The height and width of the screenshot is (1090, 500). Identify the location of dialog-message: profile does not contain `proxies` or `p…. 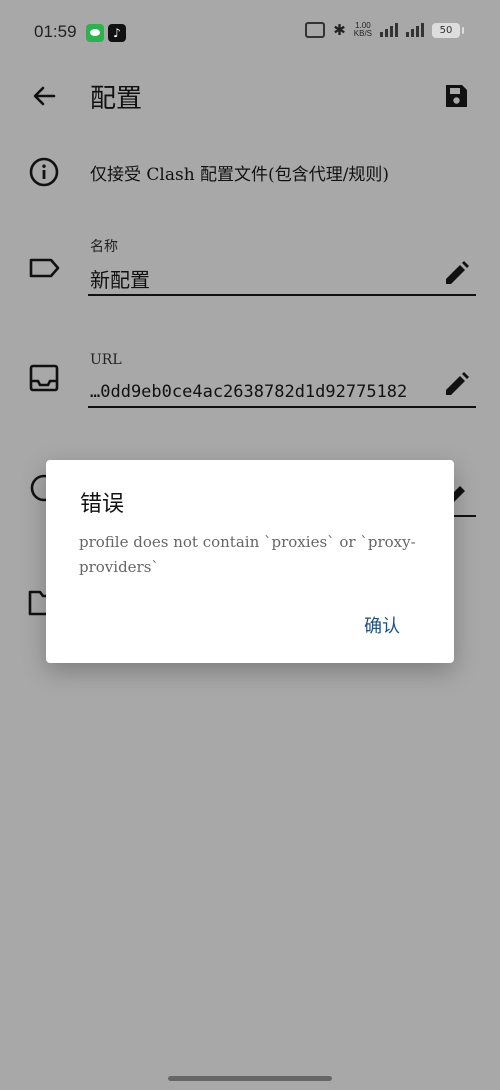
(247, 554).